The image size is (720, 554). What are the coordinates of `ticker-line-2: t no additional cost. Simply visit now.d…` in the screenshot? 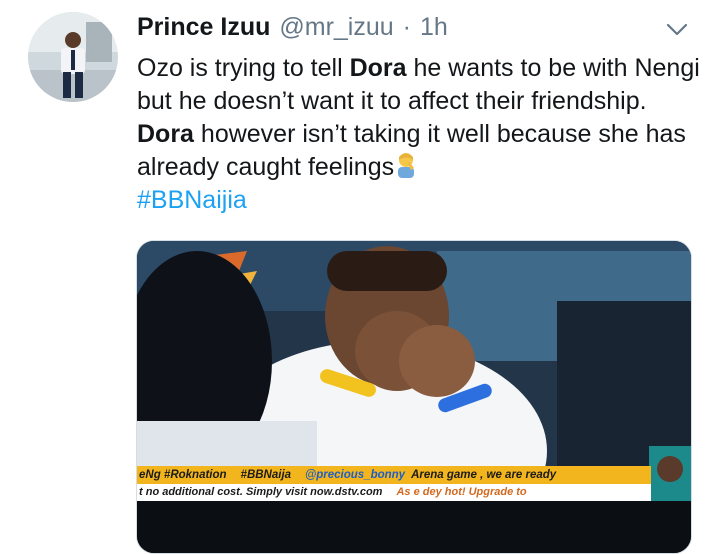 It's located at (394, 492).